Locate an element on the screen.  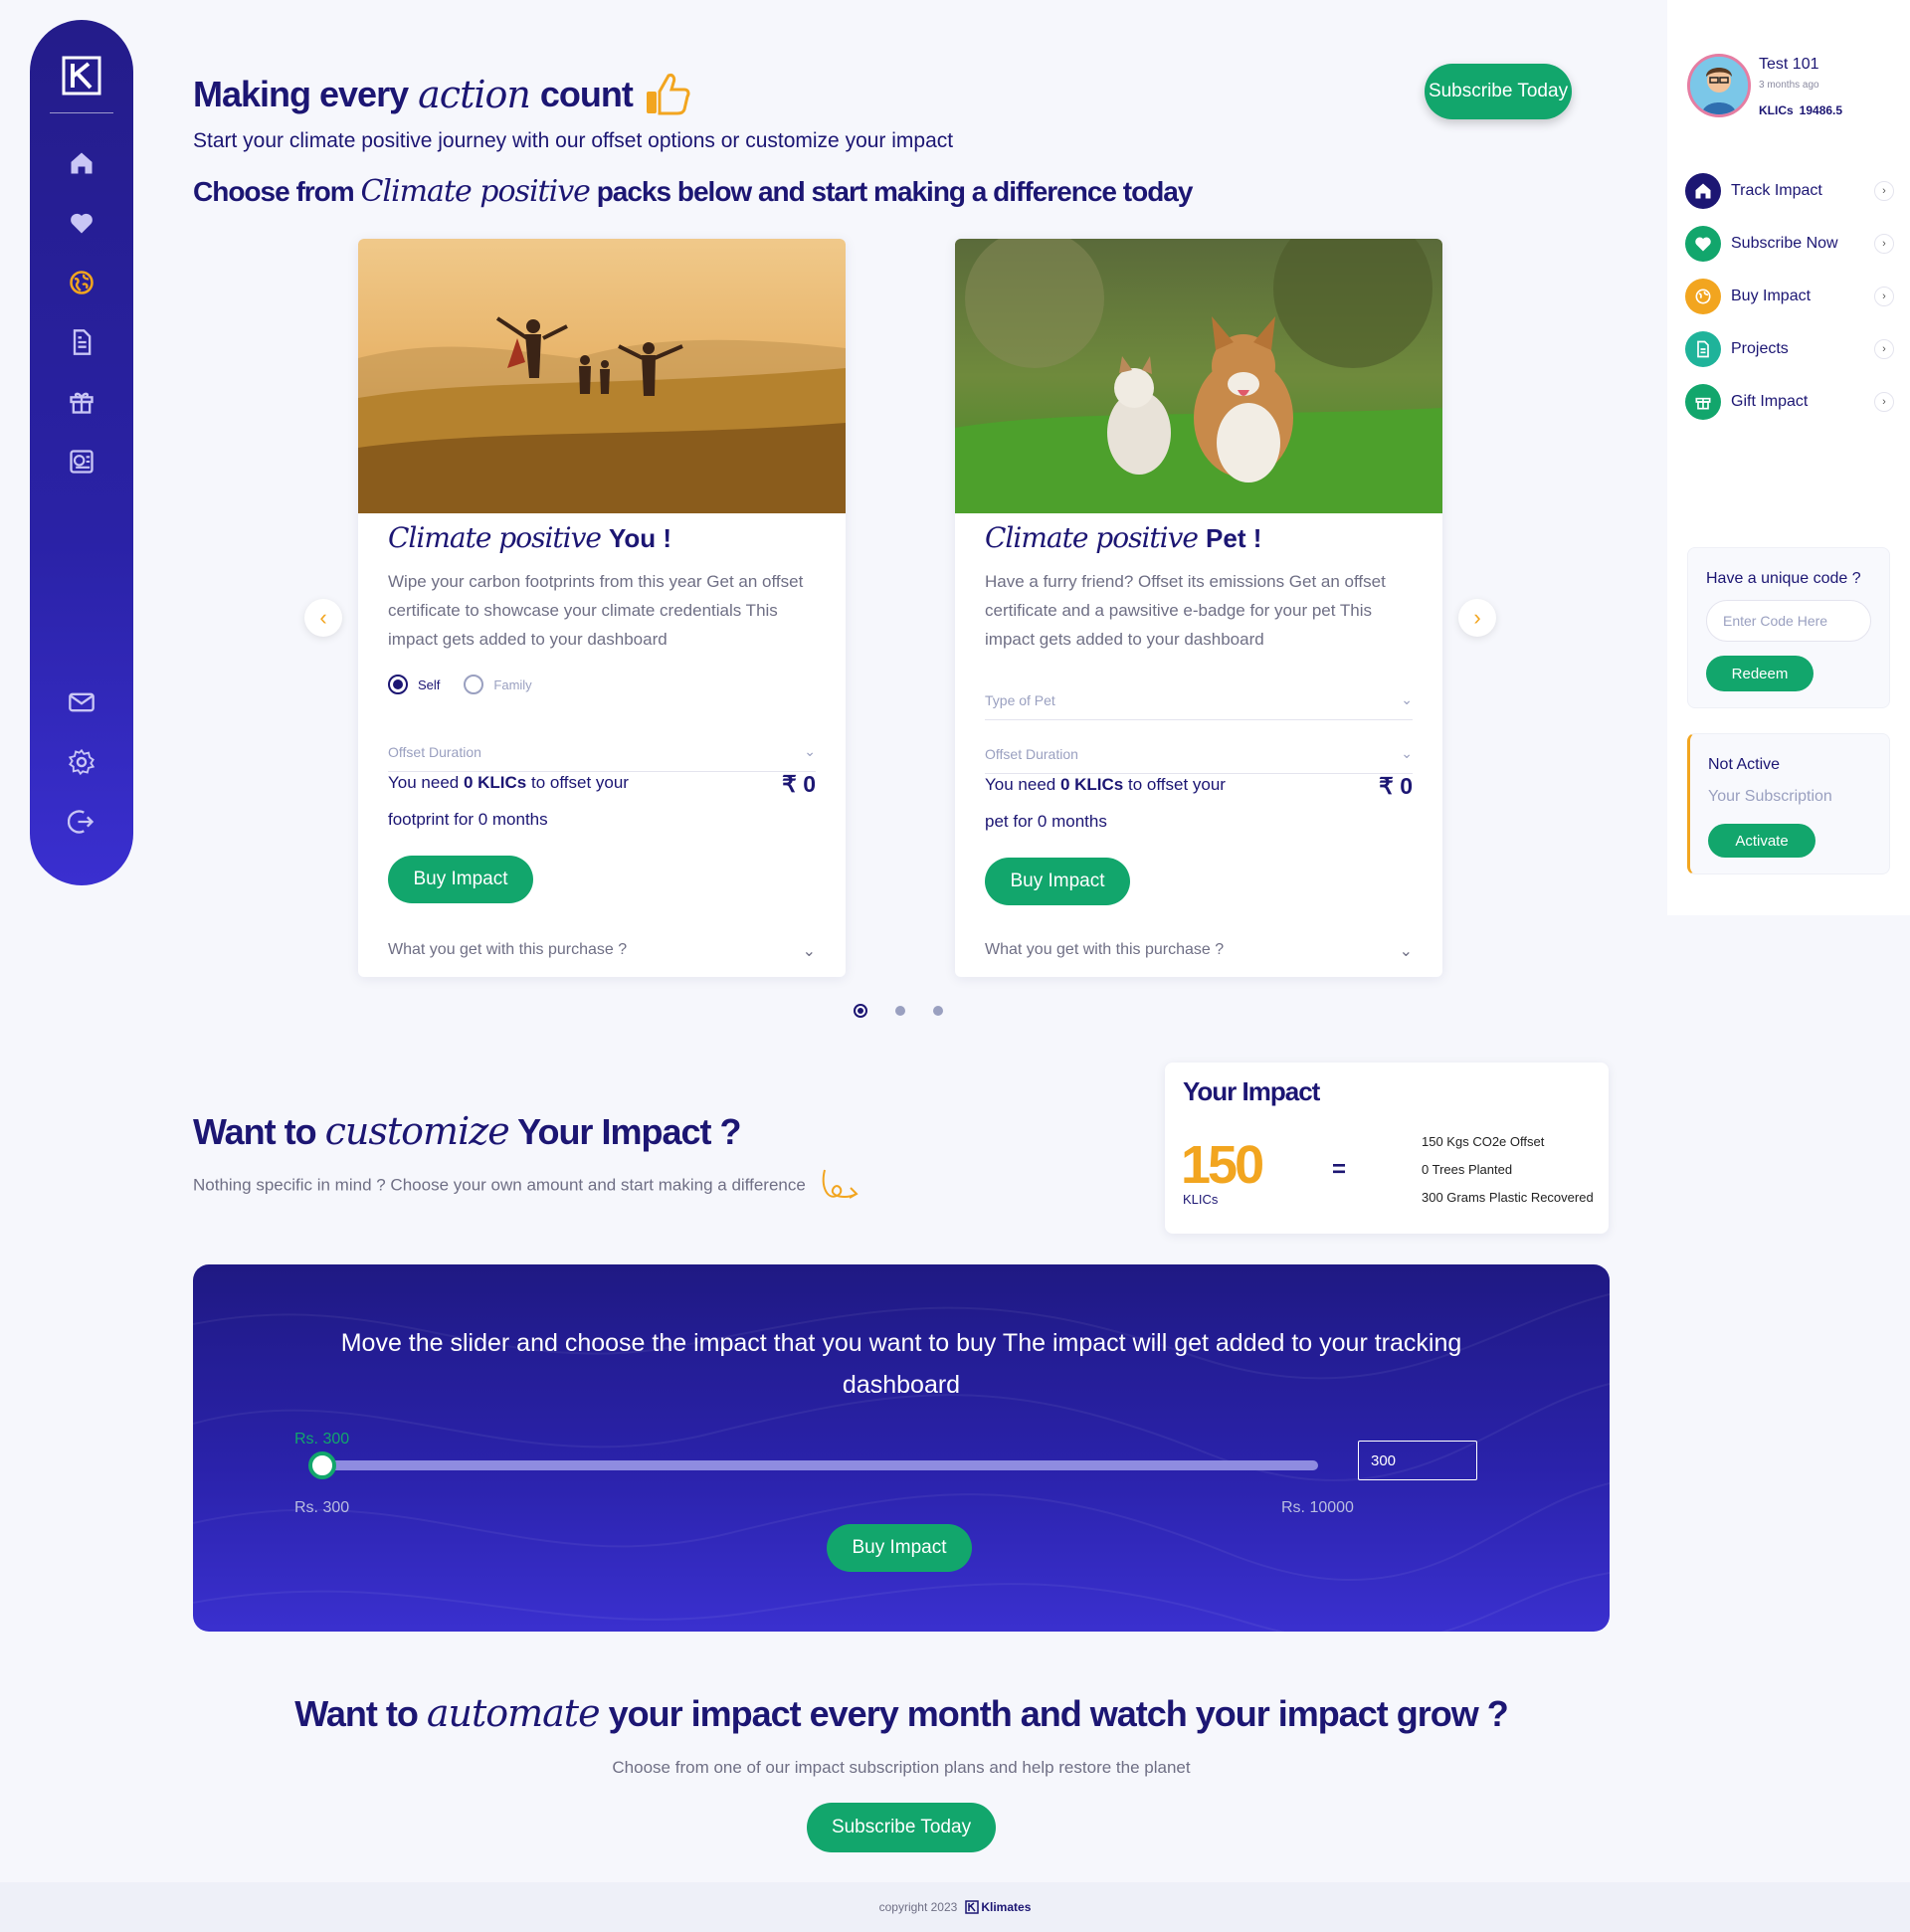
klimates-logo is located at coordinates (81, 76).